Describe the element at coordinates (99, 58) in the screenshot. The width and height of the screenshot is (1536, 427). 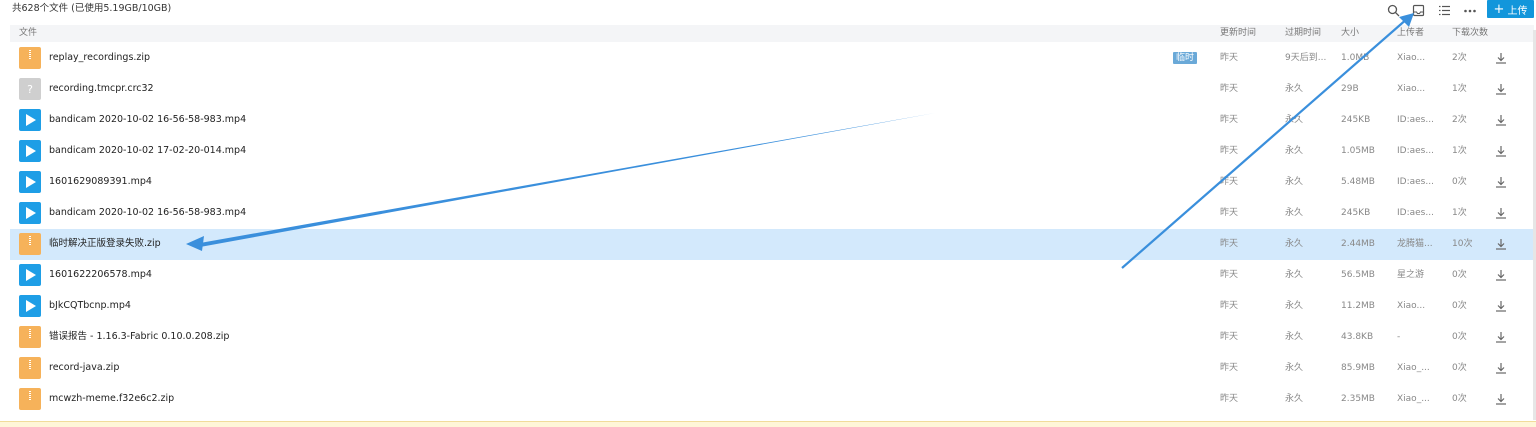
I see `file-name: replay_recordings.zip` at that location.